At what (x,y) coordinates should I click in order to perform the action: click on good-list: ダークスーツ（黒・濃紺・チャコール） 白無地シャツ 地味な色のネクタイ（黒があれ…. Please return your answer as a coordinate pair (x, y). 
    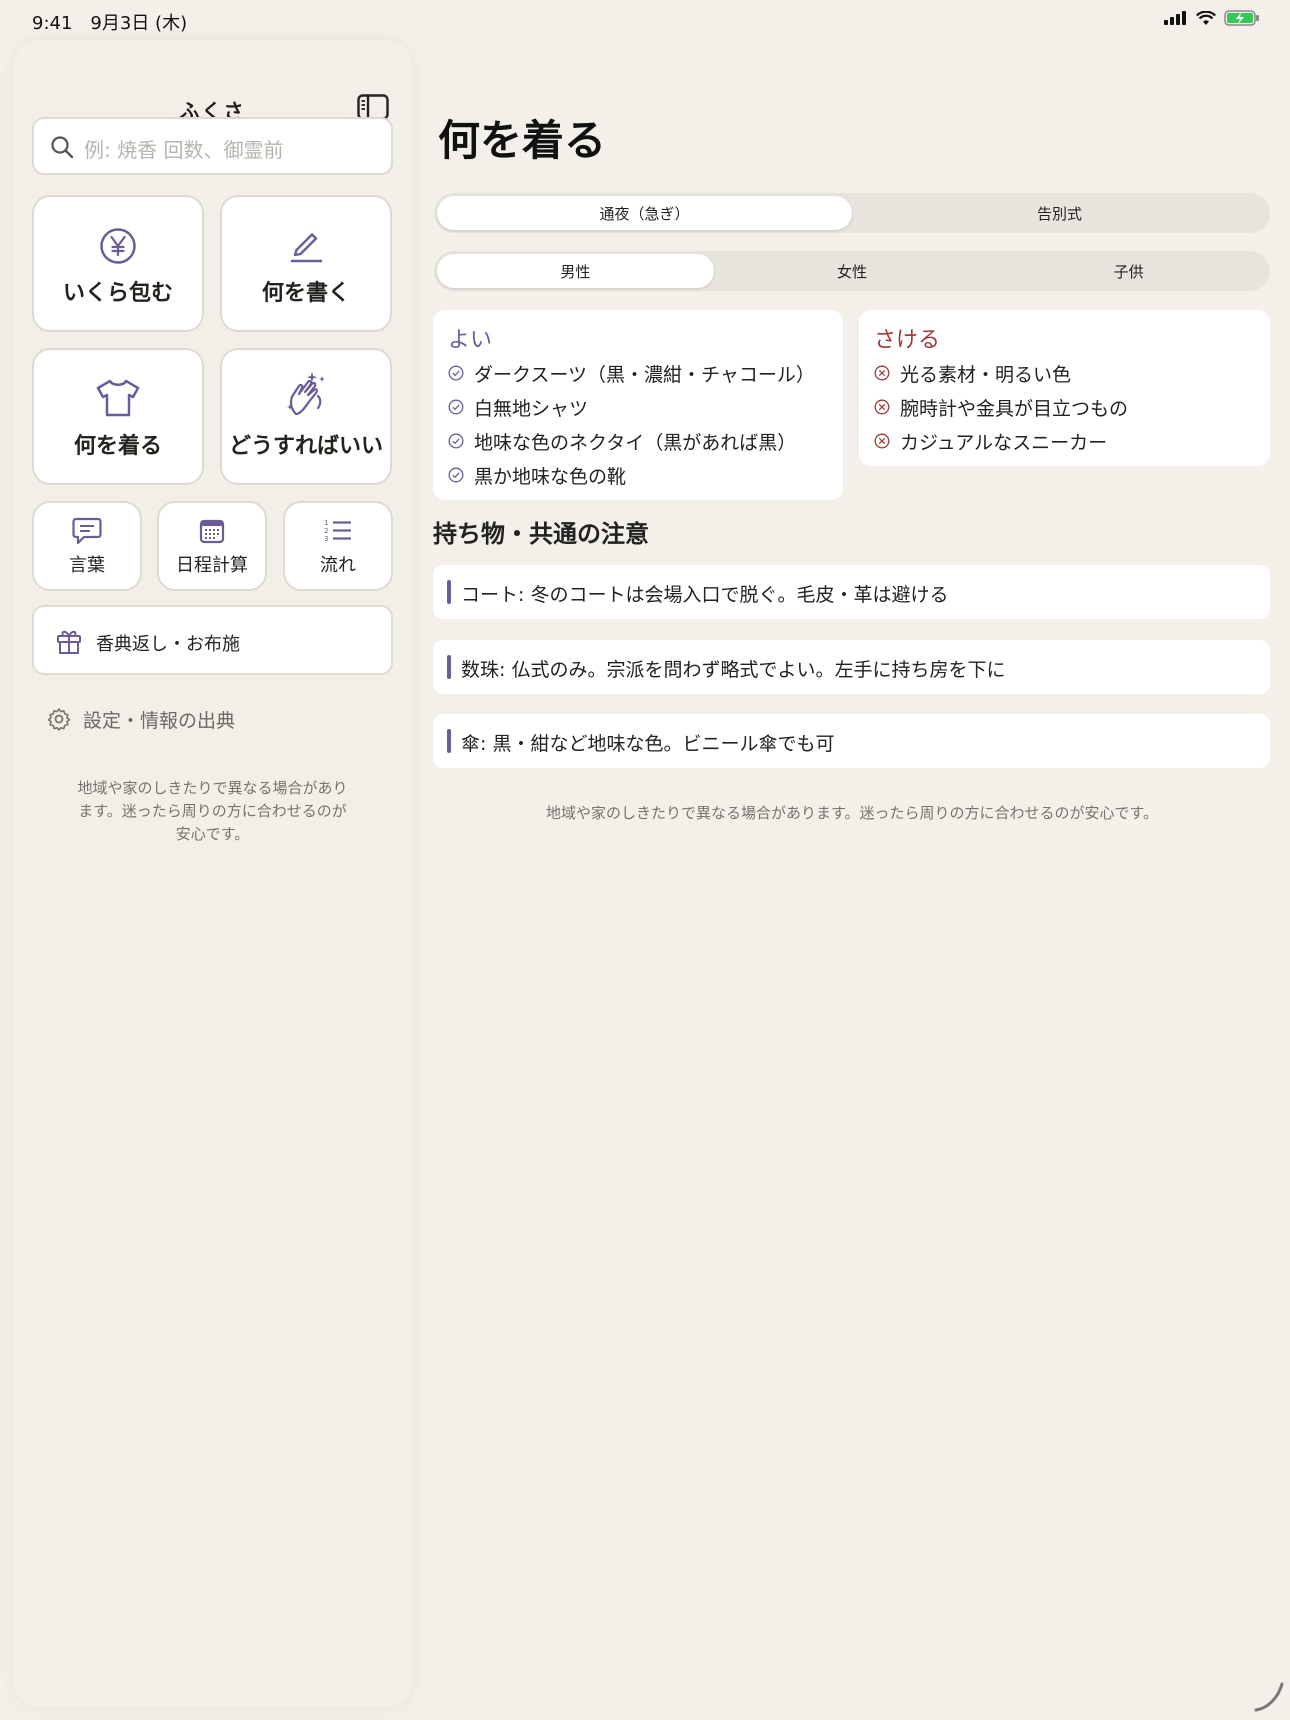
    Looking at the image, I should click on (631, 424).